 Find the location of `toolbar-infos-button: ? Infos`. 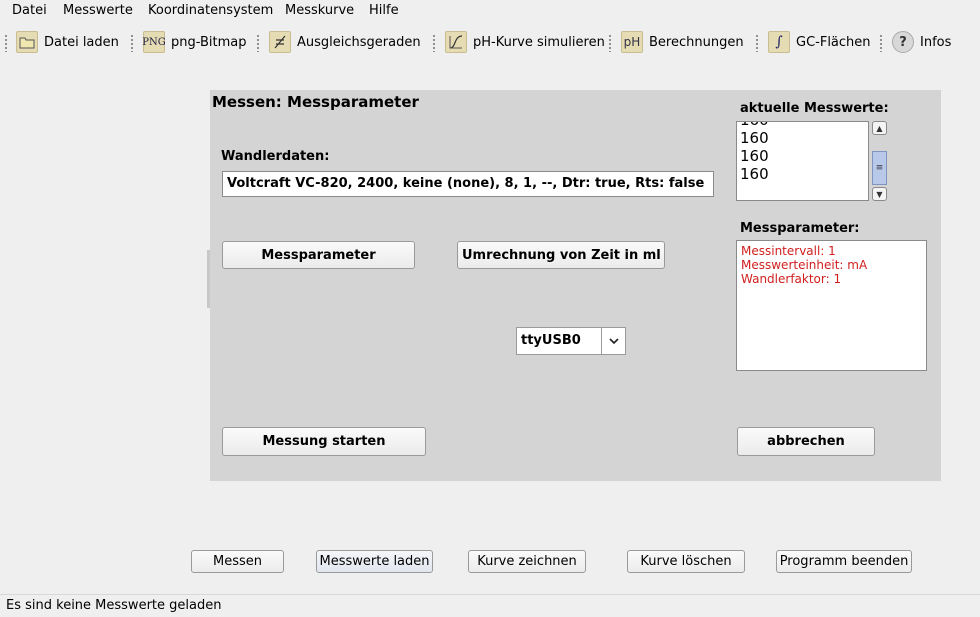

toolbar-infos-button: ? Infos is located at coordinates (921, 42).